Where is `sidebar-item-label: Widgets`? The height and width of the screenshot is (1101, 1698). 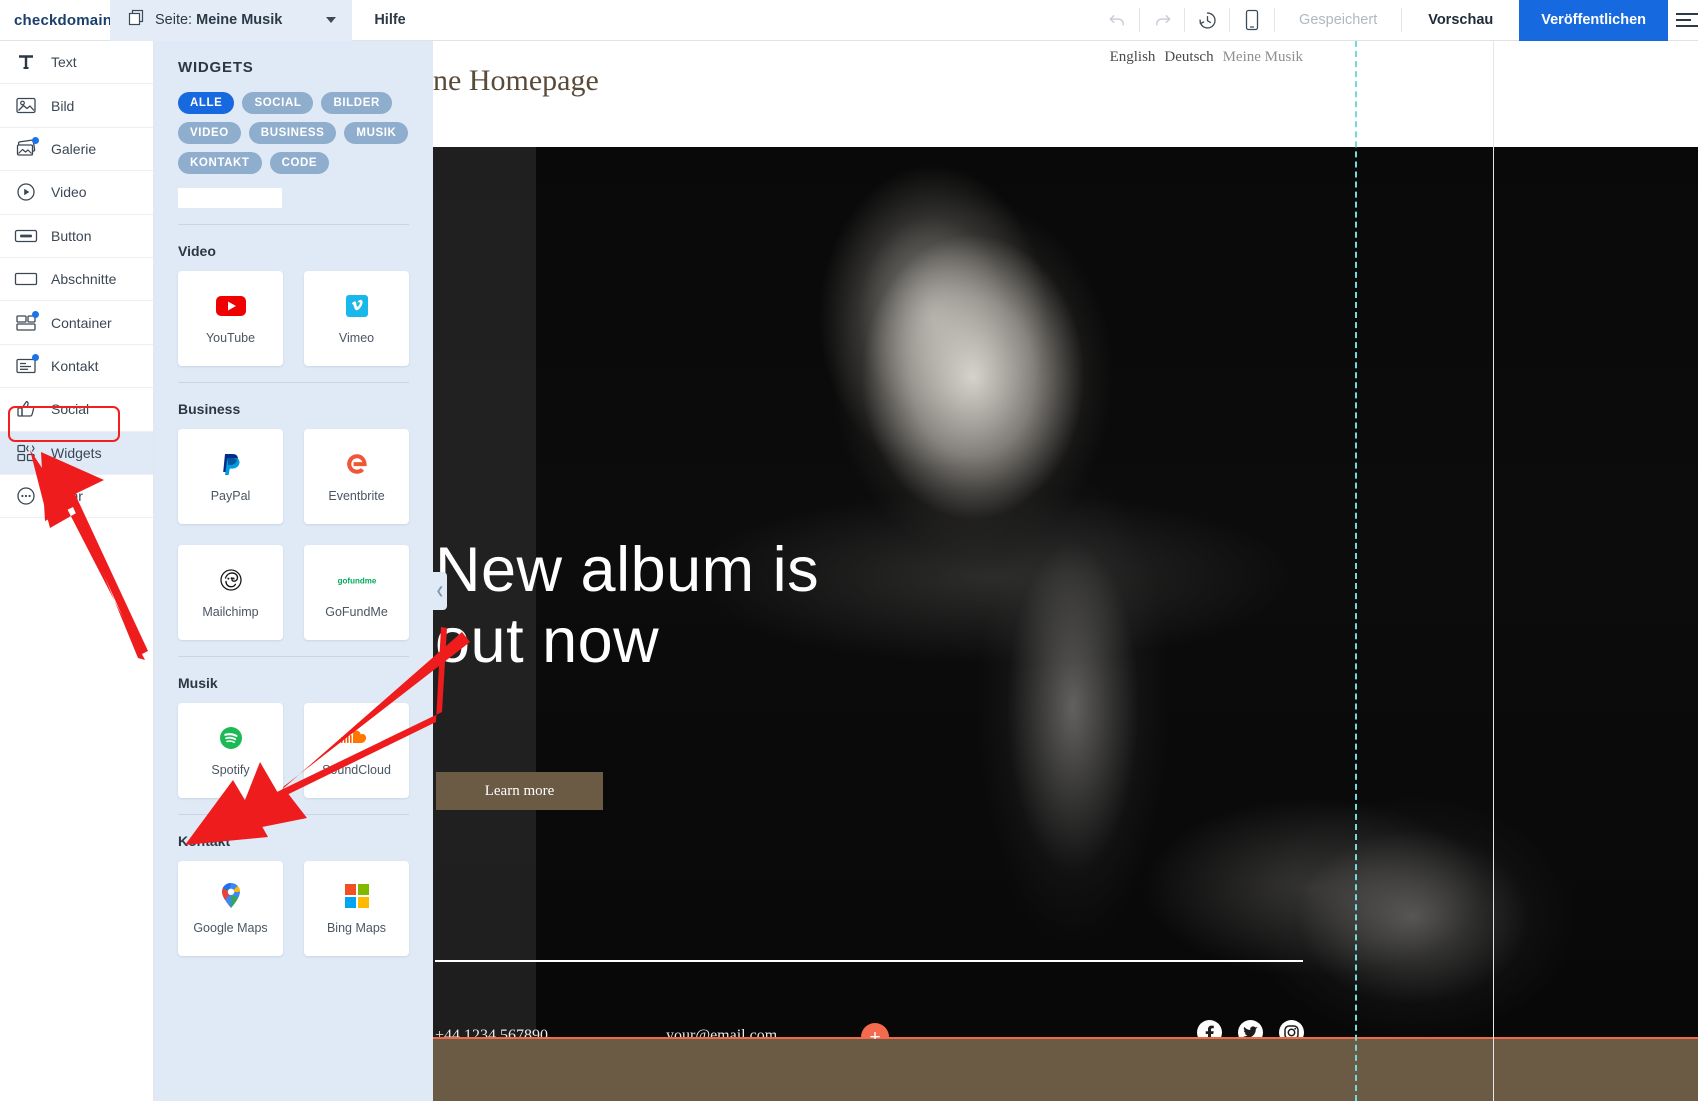
sidebar-item-label: Widgets is located at coordinates (76, 452).